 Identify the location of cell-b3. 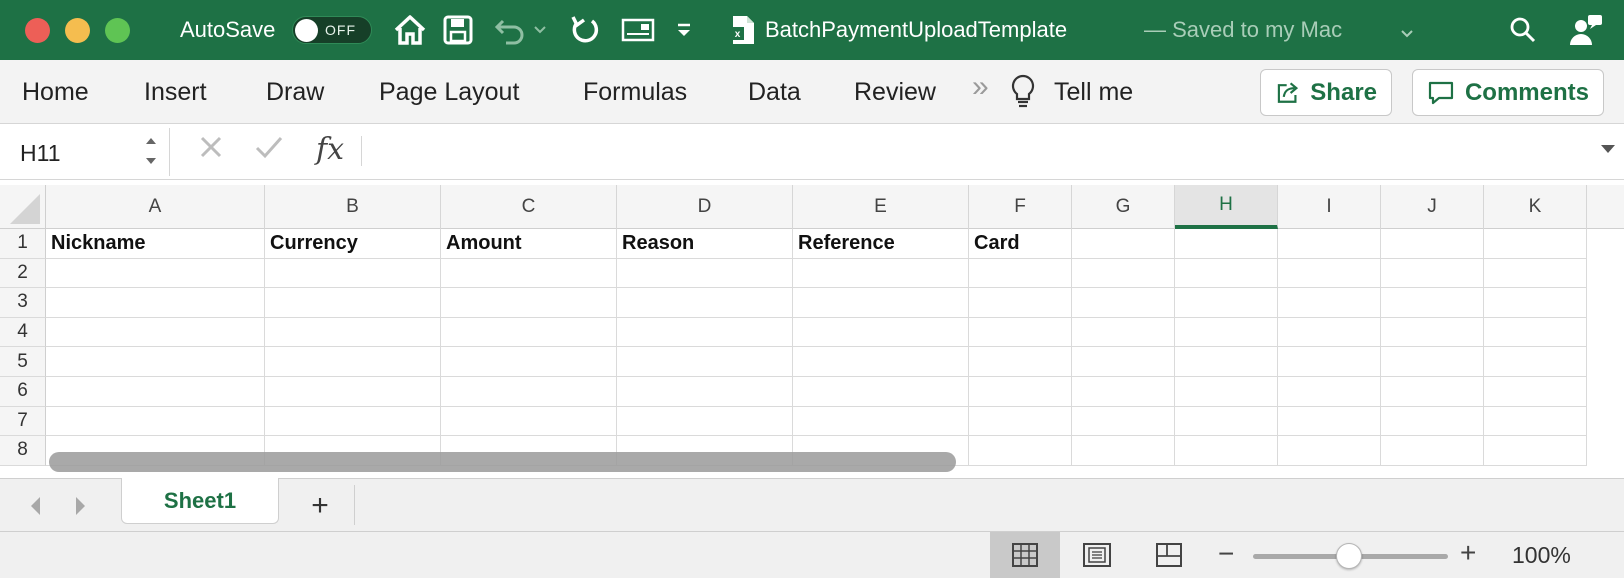
(353, 303).